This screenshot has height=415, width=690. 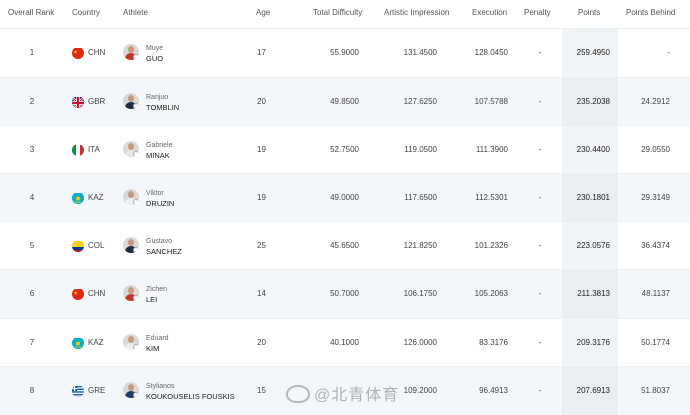 What do you see at coordinates (491, 149) in the screenshot?
I see `execution-cell: 111.3900` at bounding box center [491, 149].